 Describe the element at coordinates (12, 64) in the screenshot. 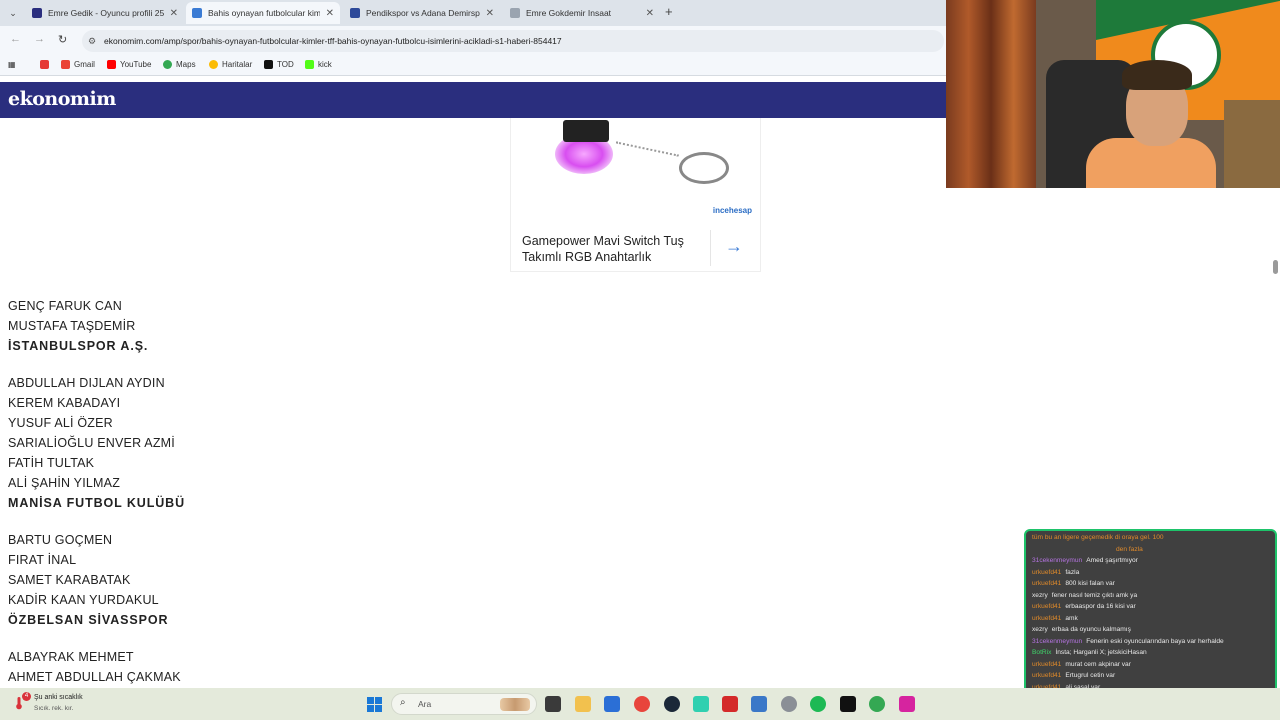

I see `apps-icon: ▦` at that location.